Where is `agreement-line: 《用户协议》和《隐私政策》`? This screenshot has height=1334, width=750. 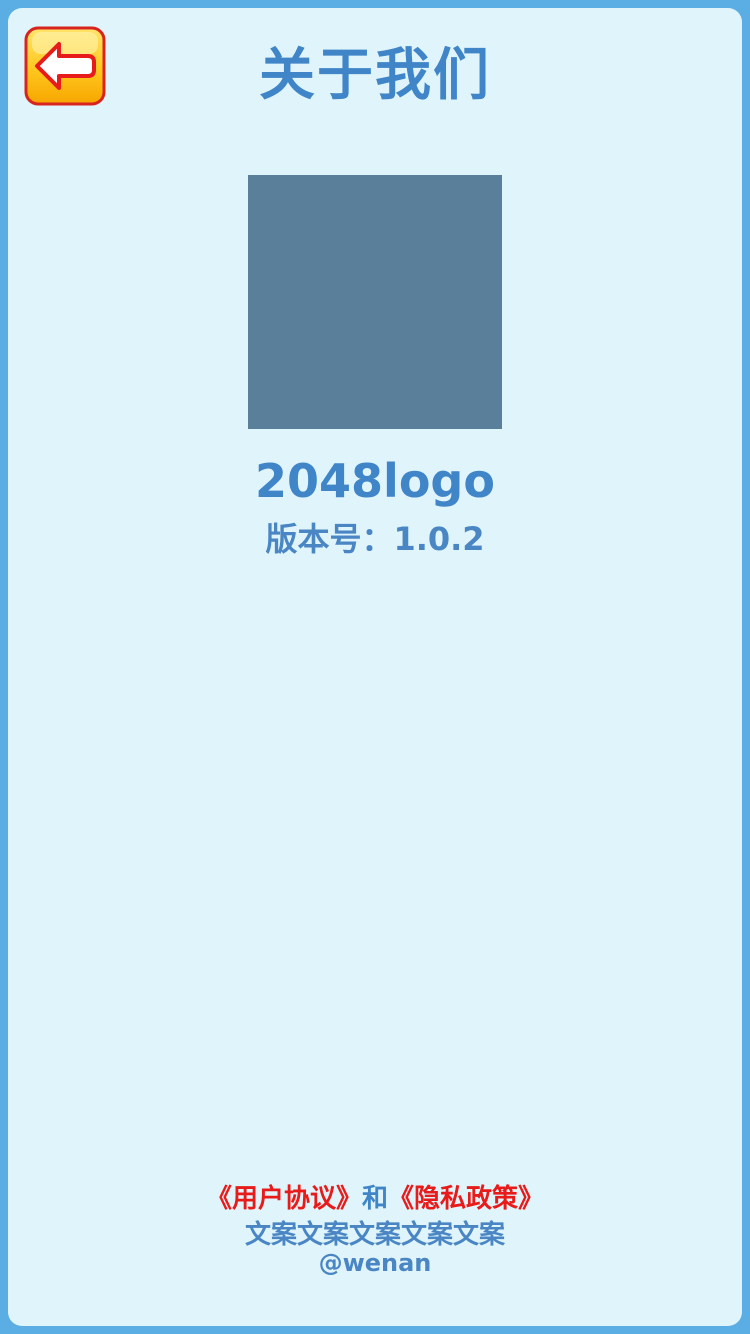 agreement-line: 《用户协议》和《隐私政策》 is located at coordinates (375, 1196).